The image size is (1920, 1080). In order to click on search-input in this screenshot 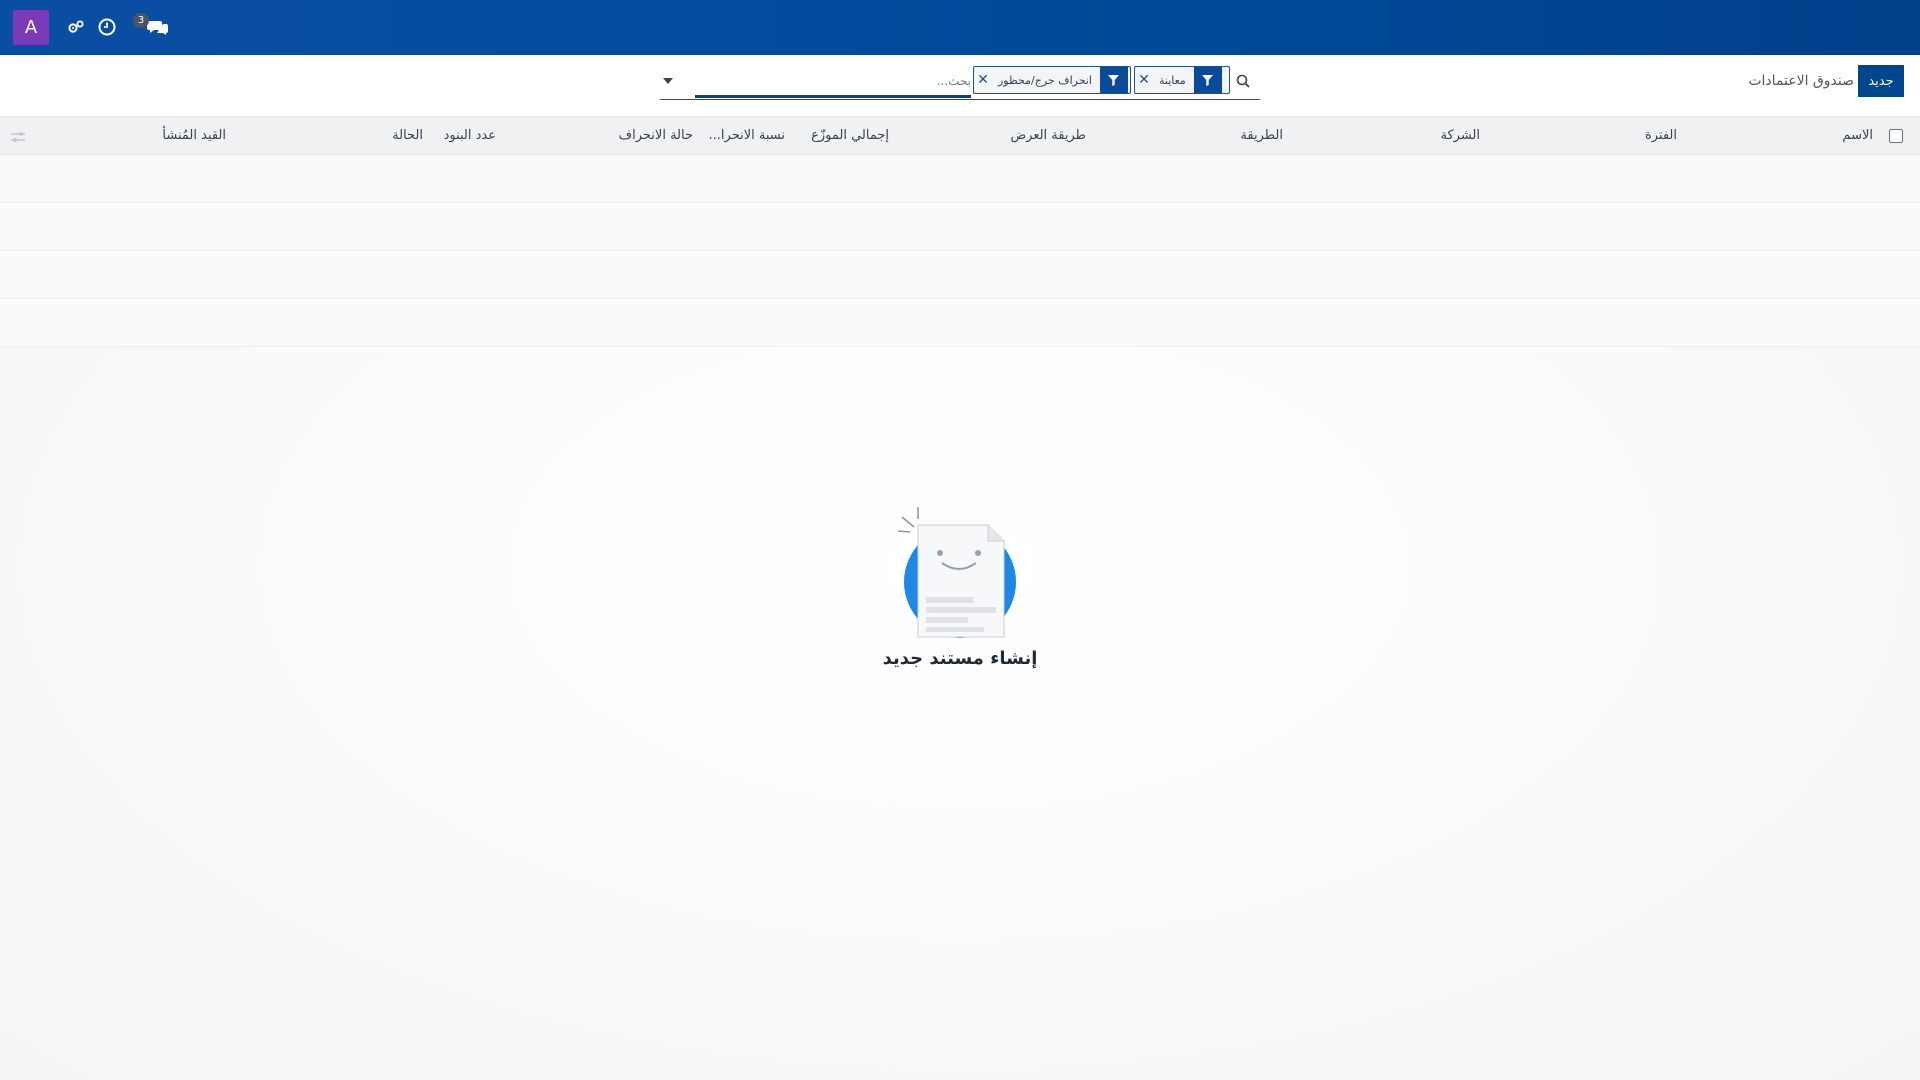, I will do `click(833, 81)`.